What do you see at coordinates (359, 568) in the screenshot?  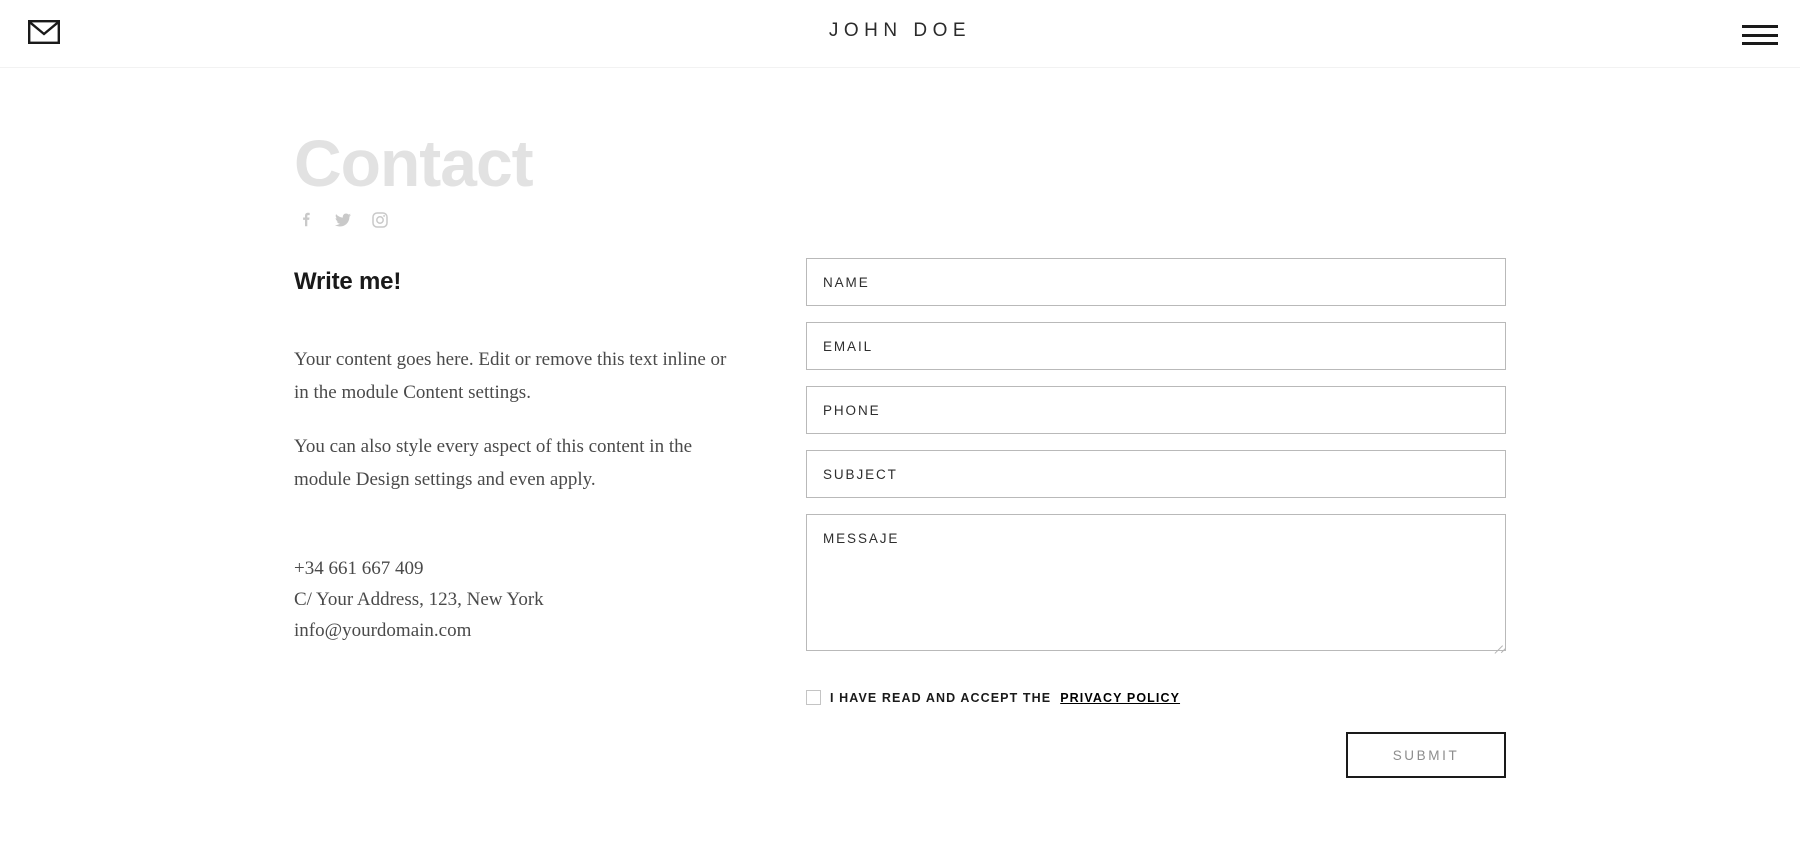 I see `contact-phone: +34 661 667 409` at bounding box center [359, 568].